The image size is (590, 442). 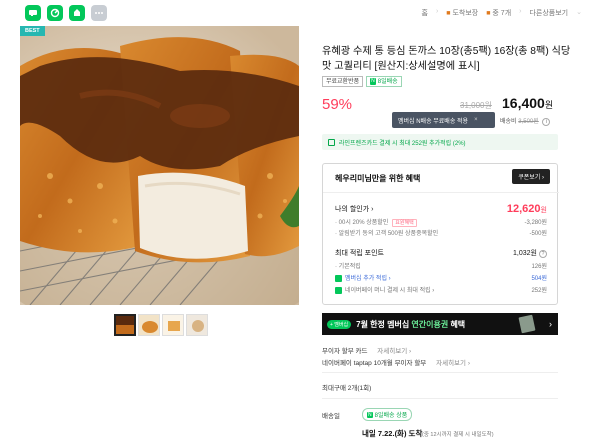 I want to click on points-detail-value: 504원, so click(x=539, y=279).